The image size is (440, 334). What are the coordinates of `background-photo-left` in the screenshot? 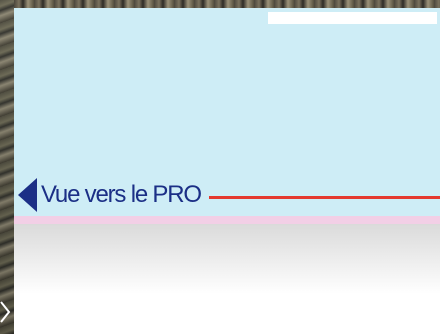 It's located at (7, 167).